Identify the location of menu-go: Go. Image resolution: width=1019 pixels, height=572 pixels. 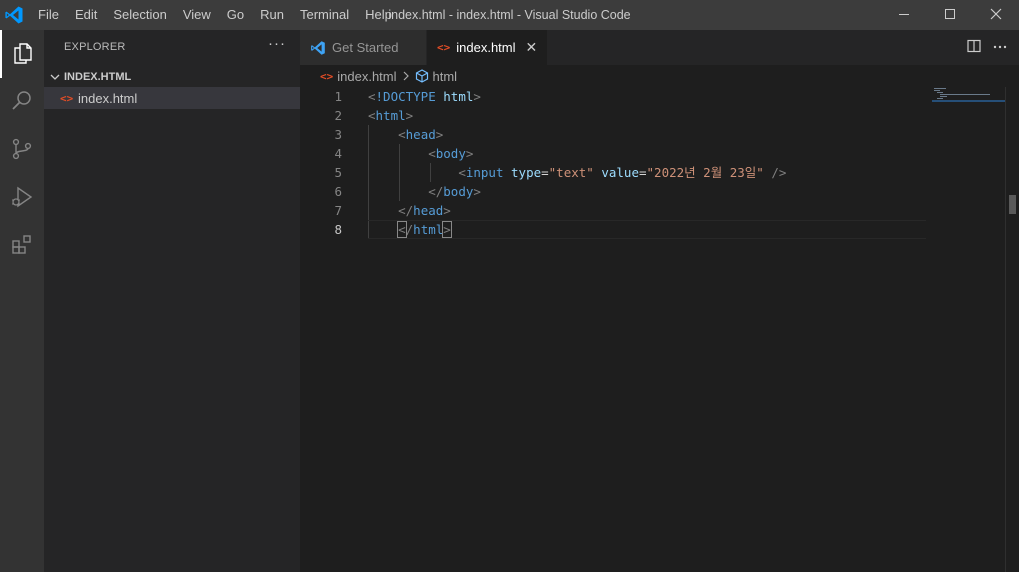
(235, 15).